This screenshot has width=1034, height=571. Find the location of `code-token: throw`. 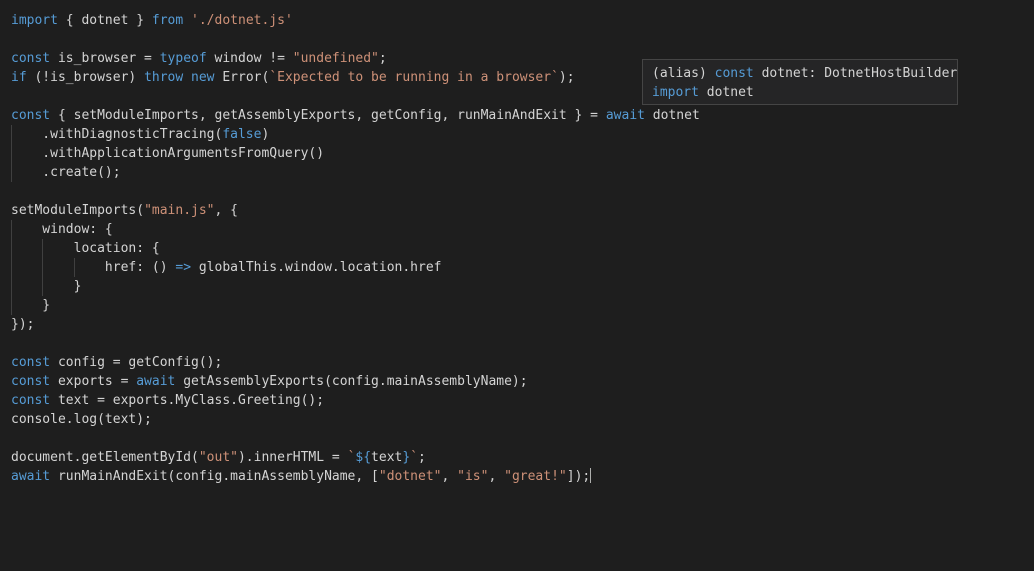

code-token: throw is located at coordinates (164, 77).